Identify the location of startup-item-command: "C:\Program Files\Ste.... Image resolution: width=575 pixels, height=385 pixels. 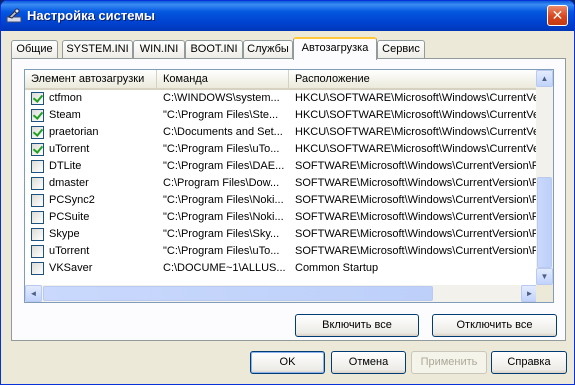
(221, 115).